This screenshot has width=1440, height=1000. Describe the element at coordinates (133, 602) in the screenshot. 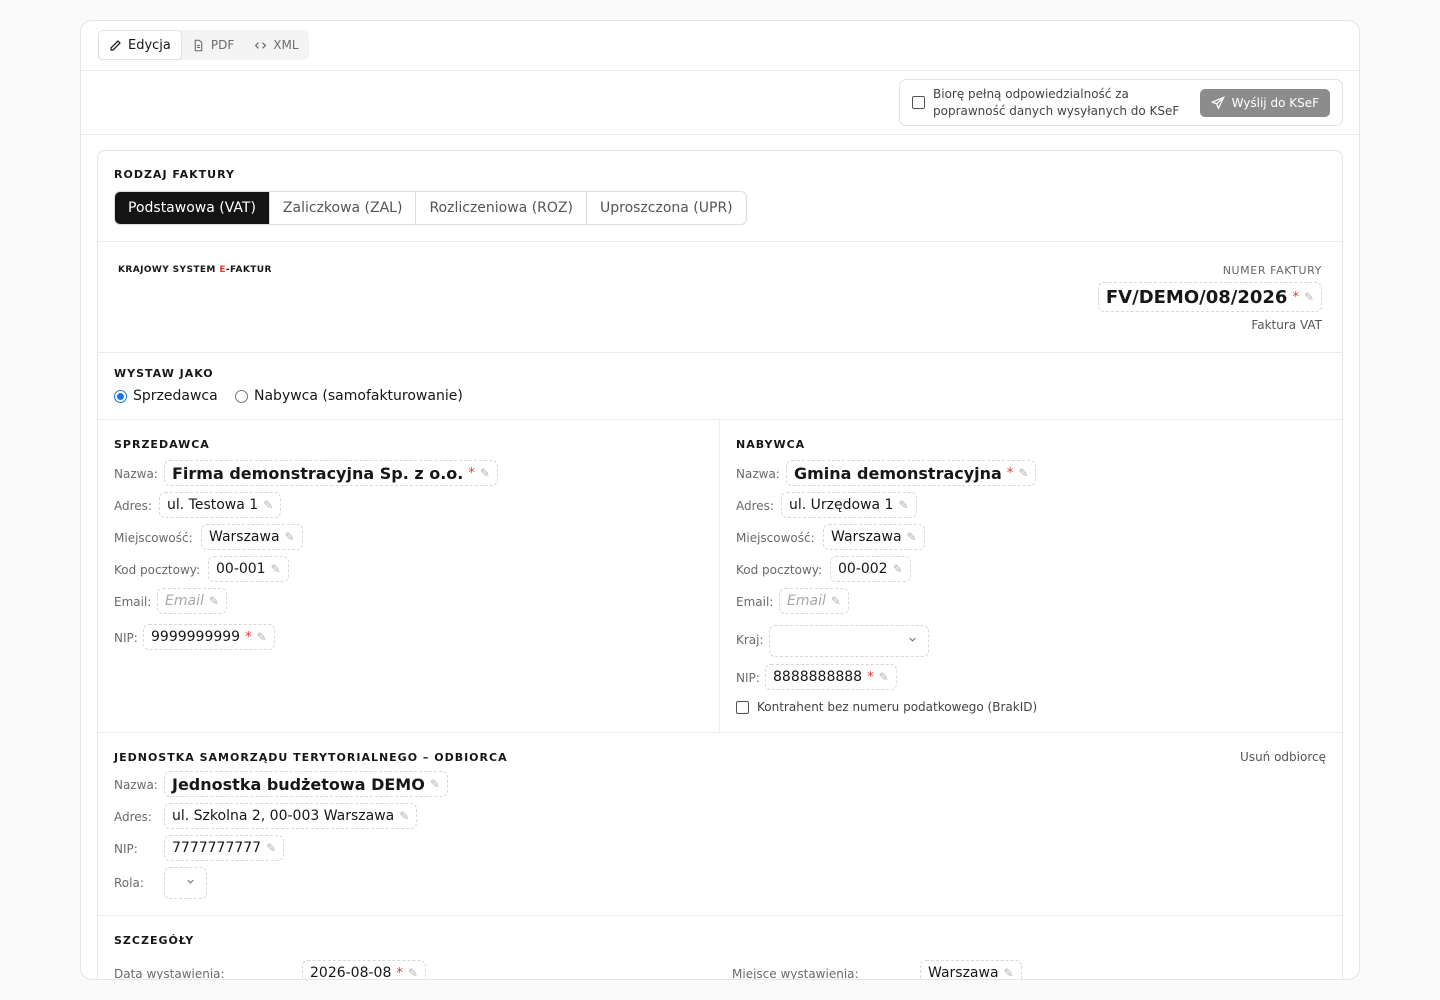

I see `seller-email-label: Email:` at that location.